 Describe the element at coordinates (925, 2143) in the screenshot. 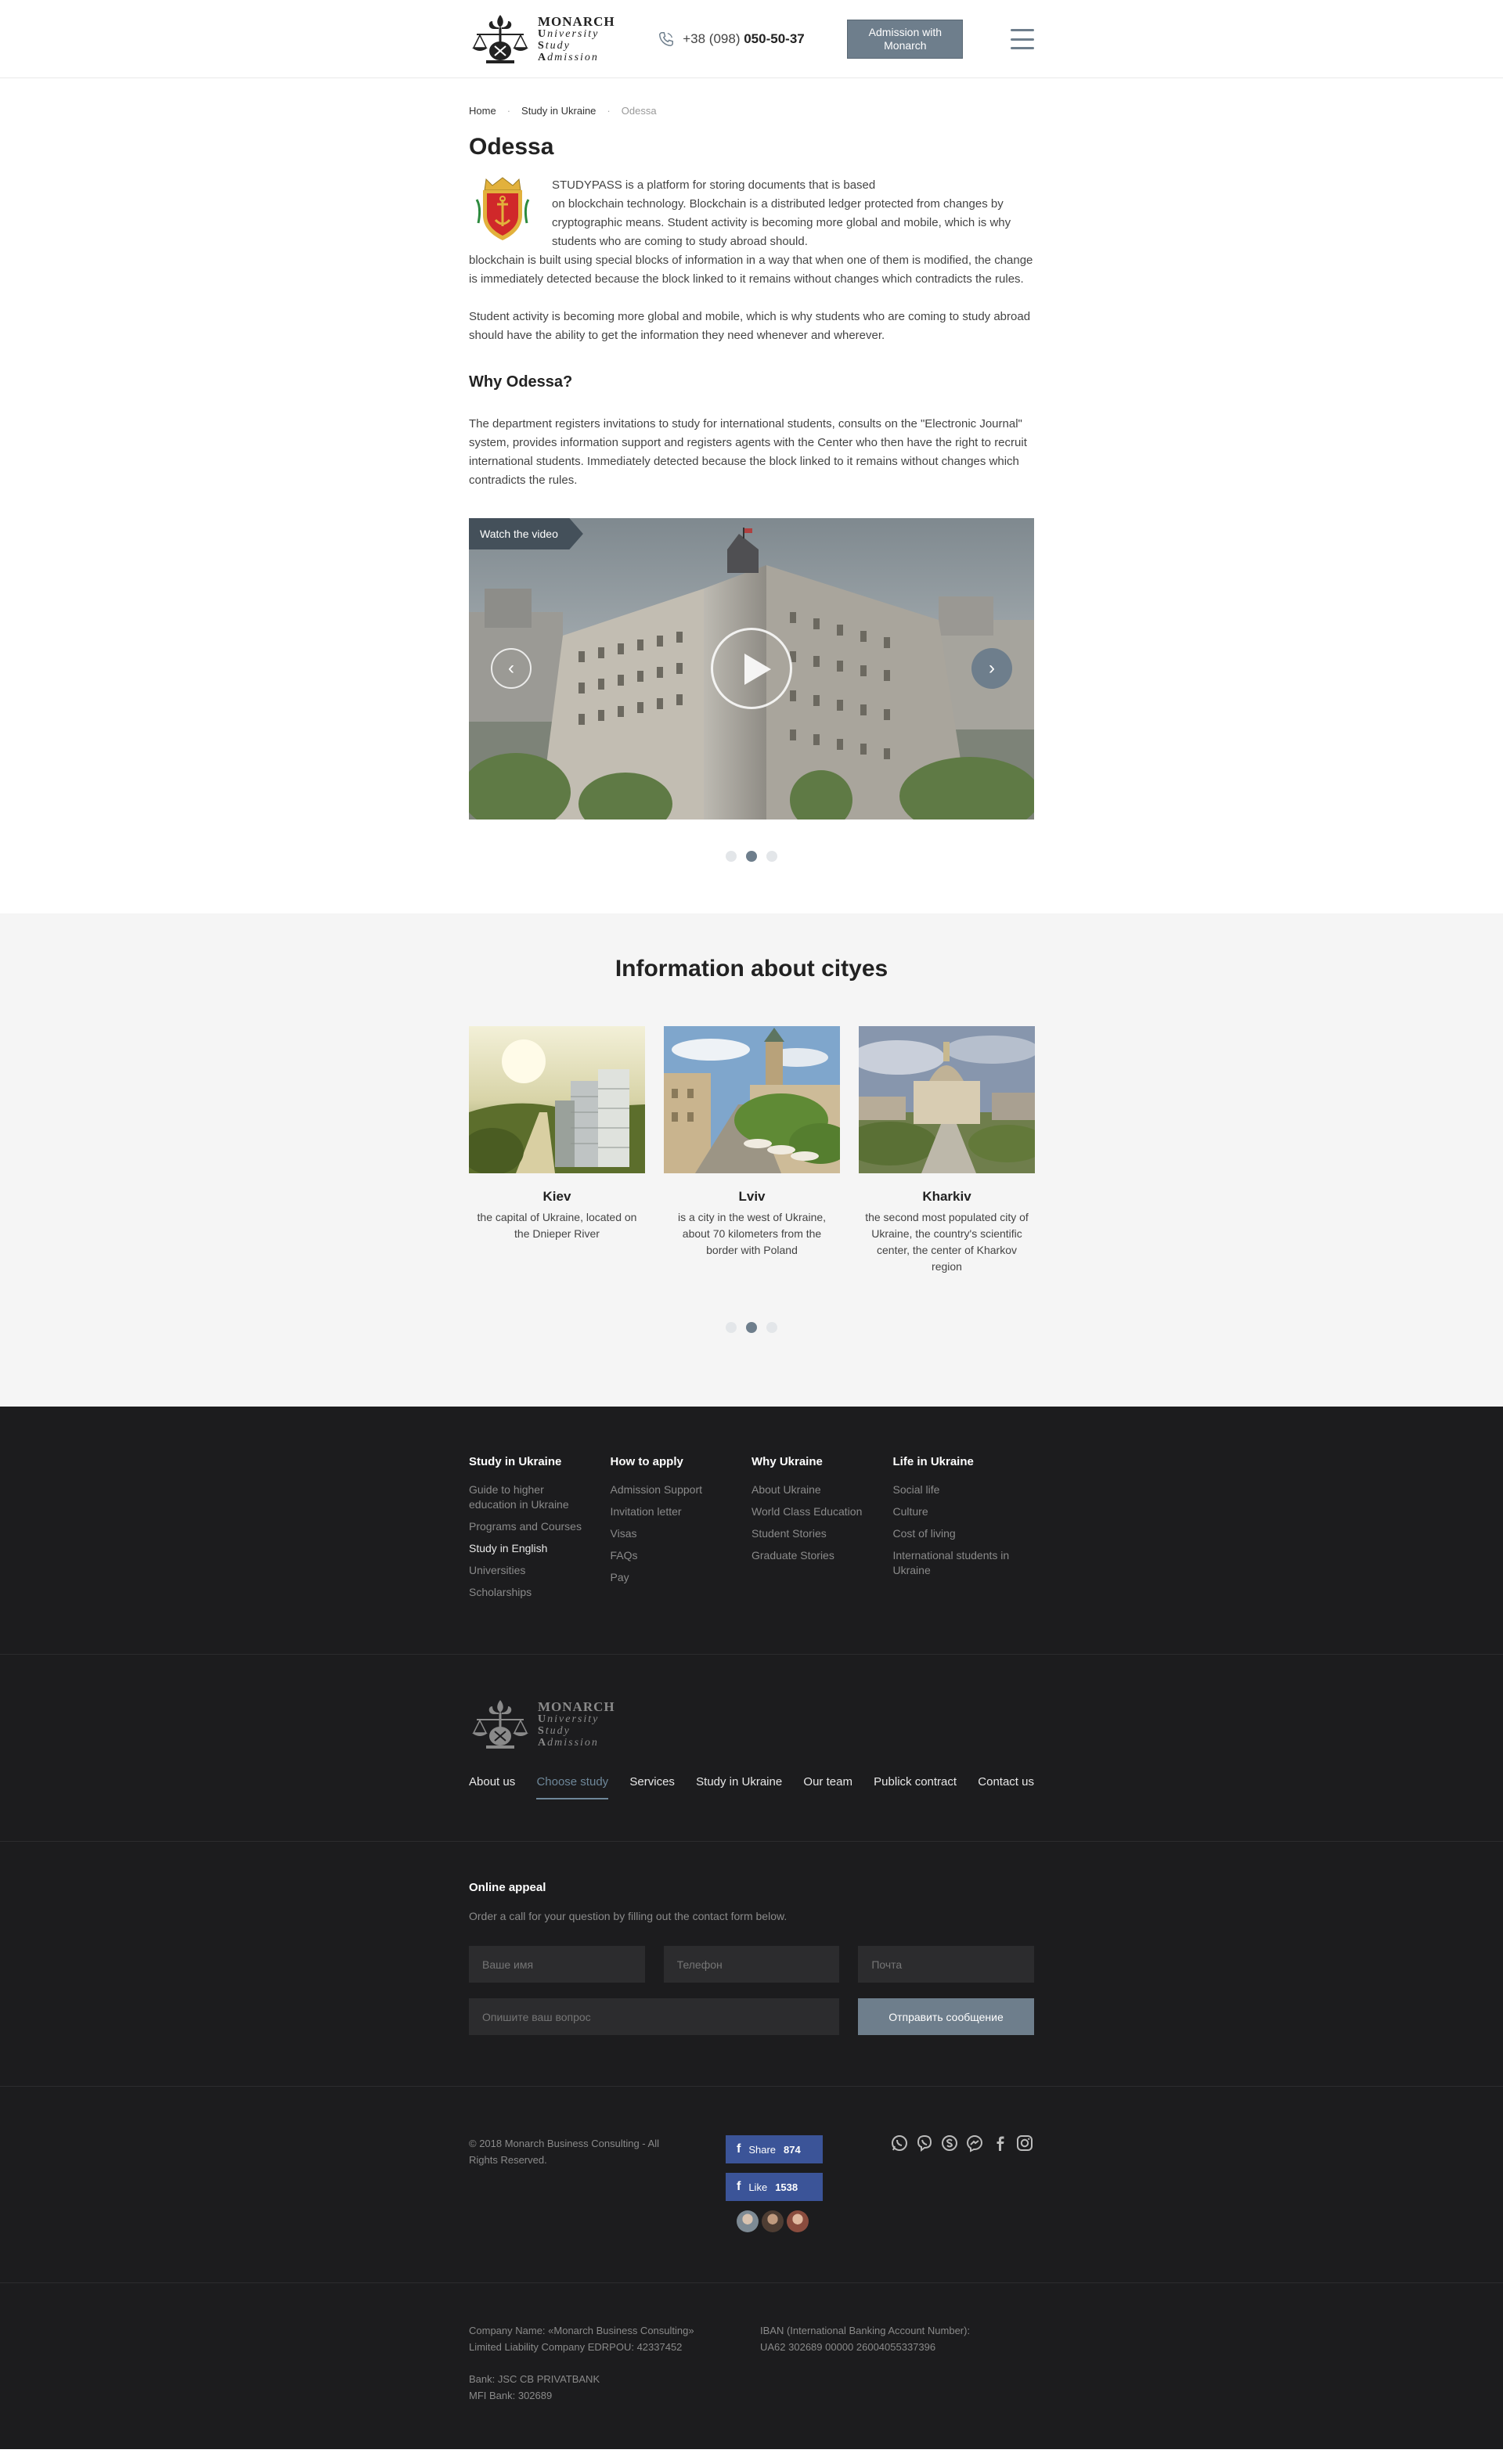

I see `viber-icon` at that location.